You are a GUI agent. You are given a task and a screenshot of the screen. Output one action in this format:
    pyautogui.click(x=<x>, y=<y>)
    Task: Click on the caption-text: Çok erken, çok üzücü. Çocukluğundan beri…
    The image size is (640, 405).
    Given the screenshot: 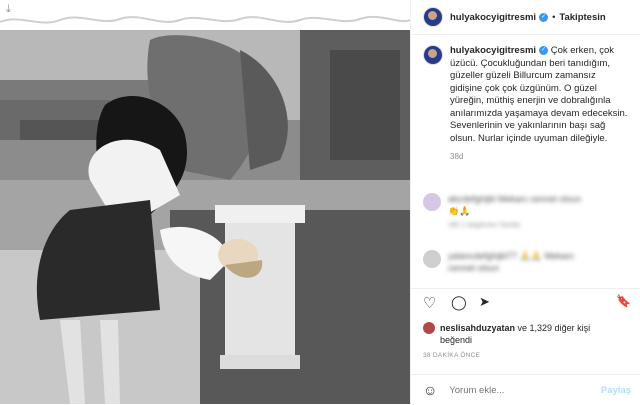 What is the action you would take?
    pyautogui.click(x=539, y=94)
    